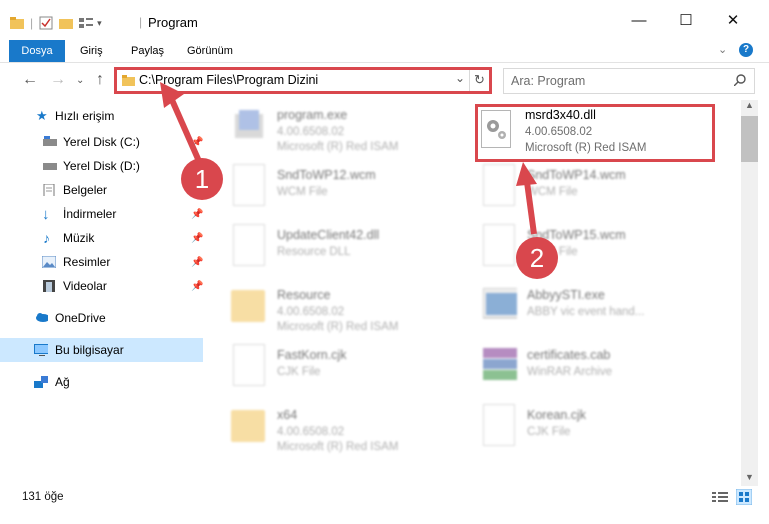 The width and height of the screenshot is (769, 524). Describe the element at coordinates (348, 158) in the screenshot. I see `annotation-arrows` at that location.